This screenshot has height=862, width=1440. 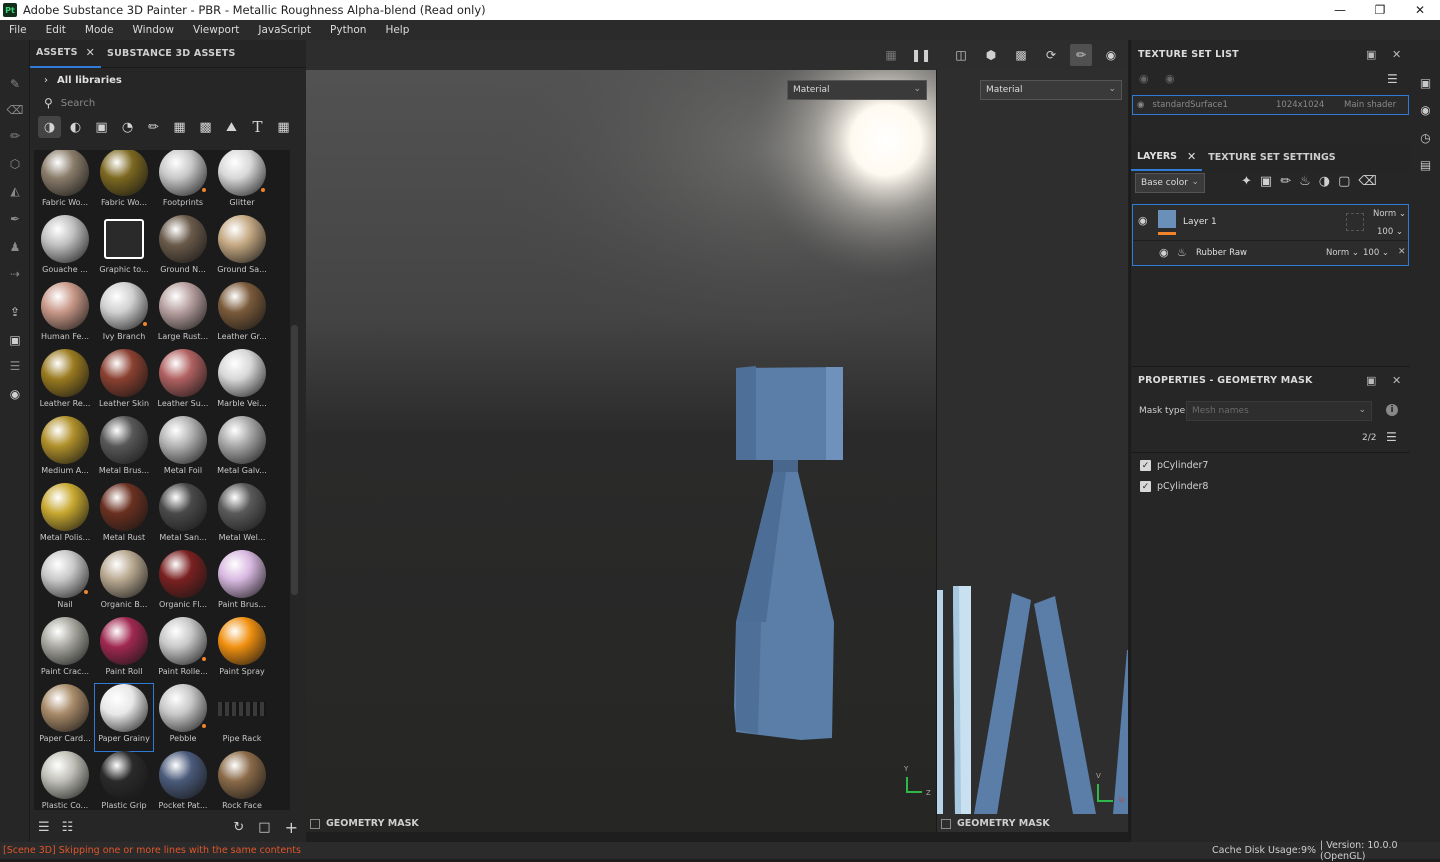 I want to click on menu-window: Window, so click(x=154, y=30).